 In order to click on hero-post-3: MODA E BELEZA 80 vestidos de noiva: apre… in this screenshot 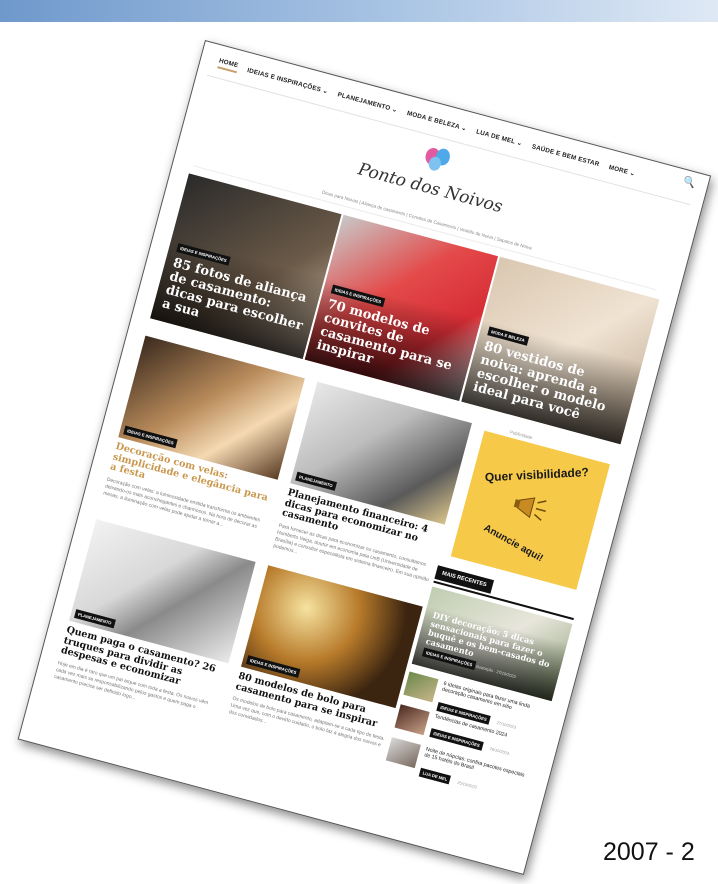, I will do `click(560, 350)`.